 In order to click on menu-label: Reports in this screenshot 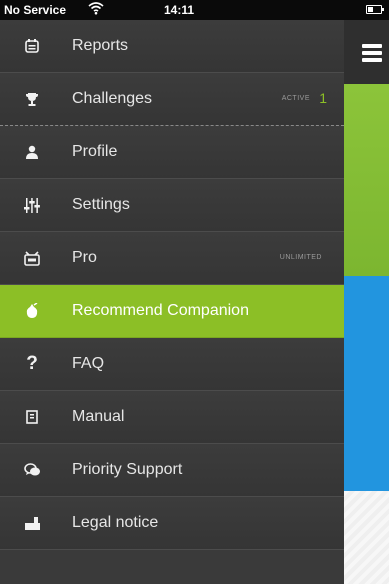, I will do `click(100, 45)`.